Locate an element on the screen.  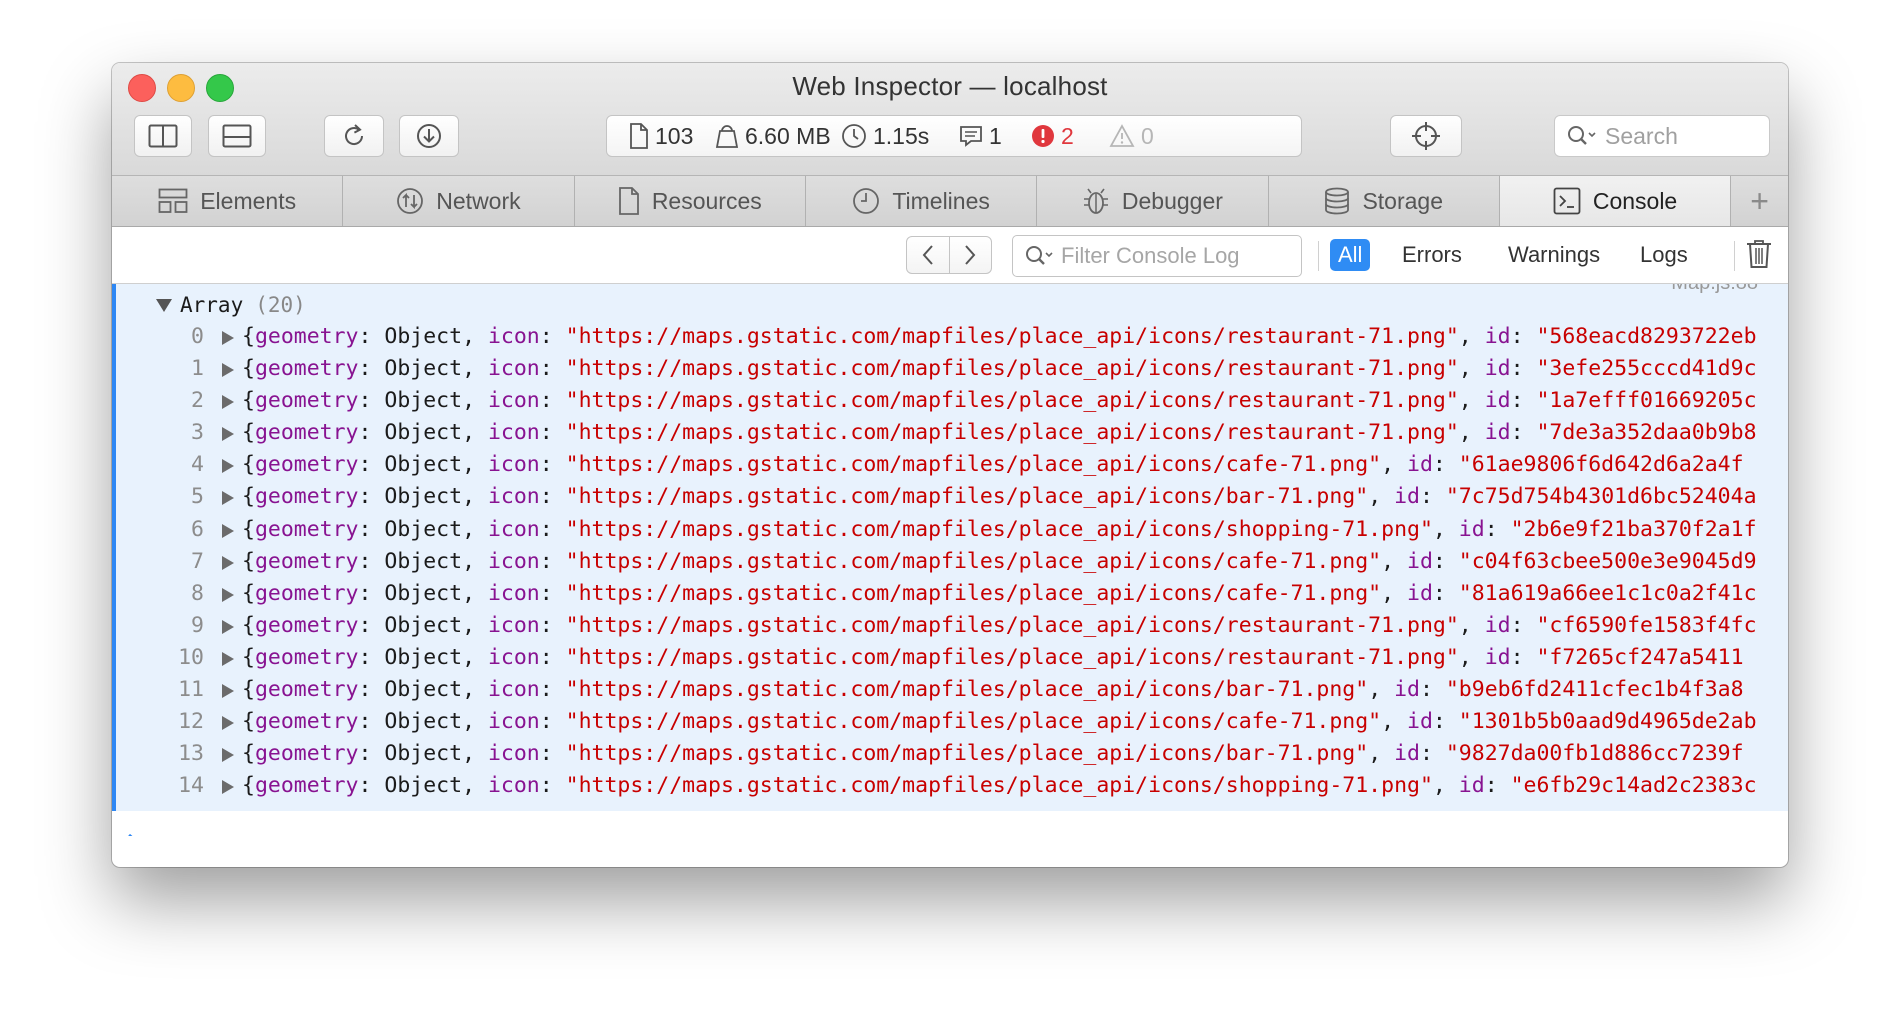
tab-label: Debugger is located at coordinates (1172, 200).